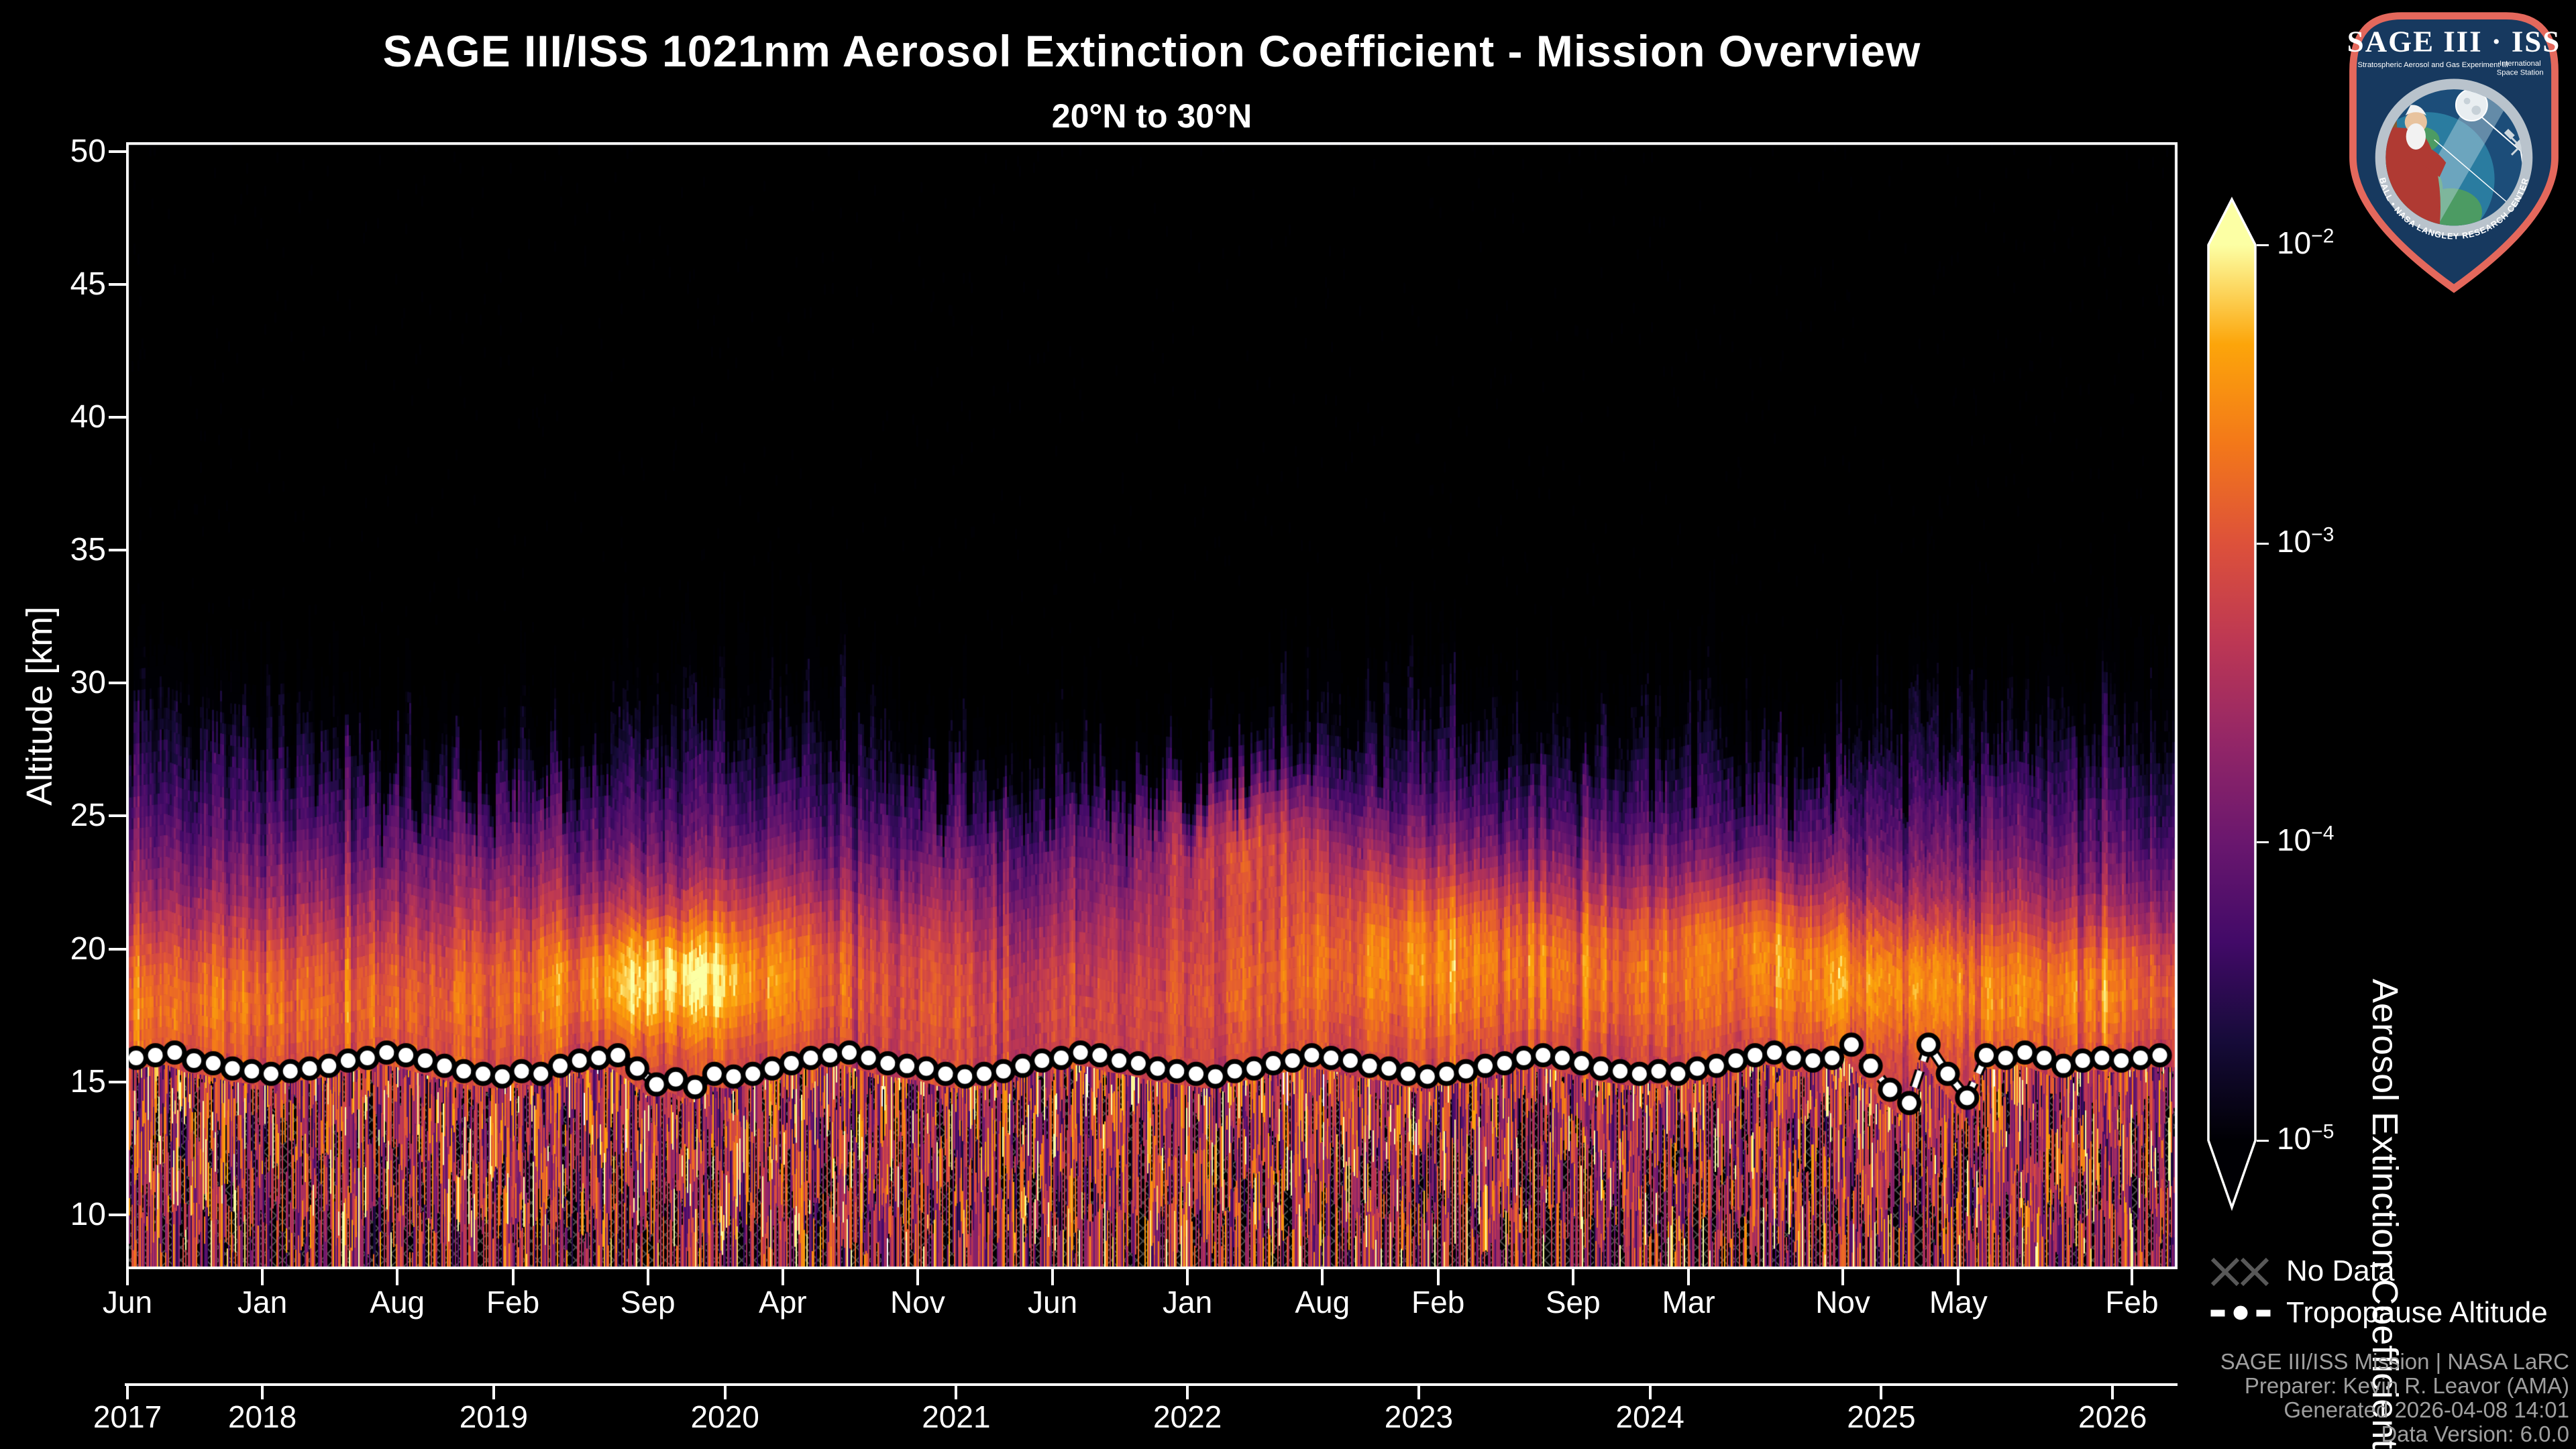 The image size is (2576, 1449). Describe the element at coordinates (724, 1416) in the screenshot. I see `year-tick-label: 2020` at that location.